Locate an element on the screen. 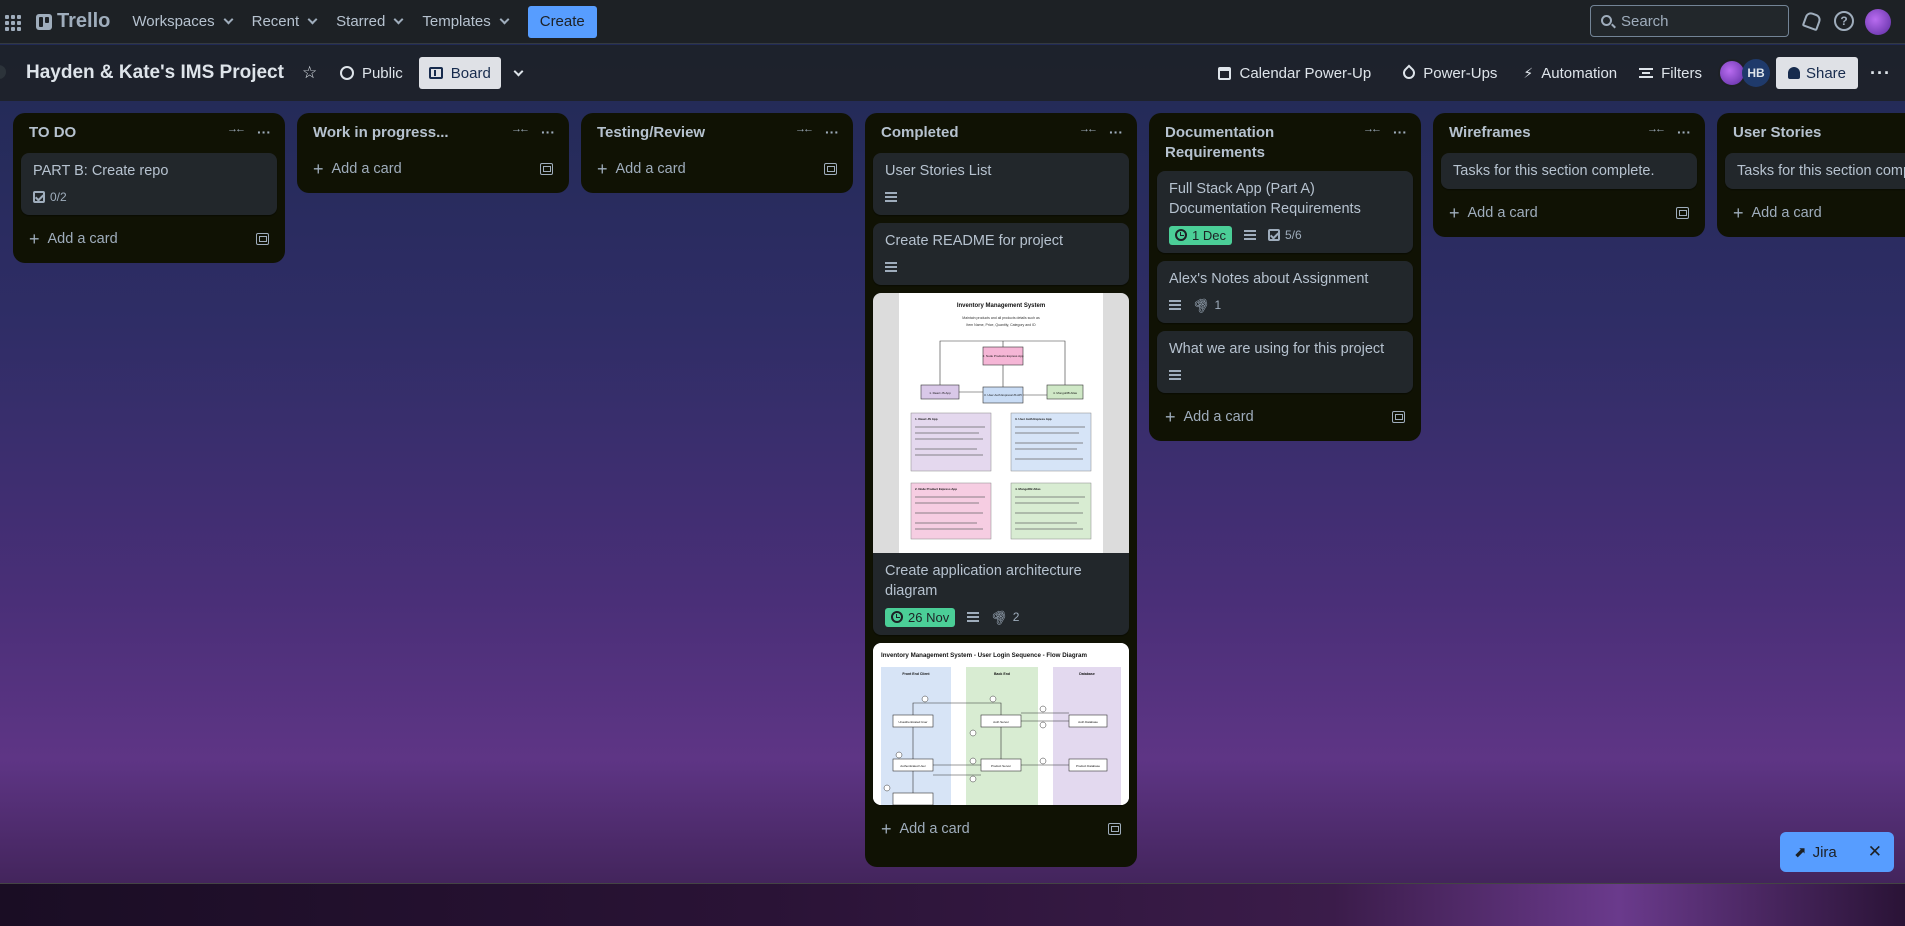  views-dropdown-button is located at coordinates (516, 73).